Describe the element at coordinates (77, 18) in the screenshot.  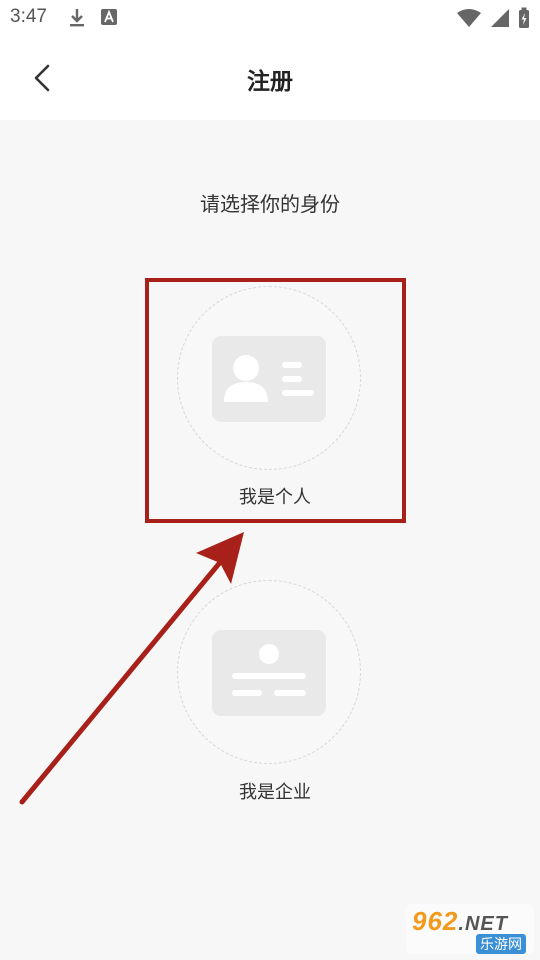
I see `download-icon` at that location.